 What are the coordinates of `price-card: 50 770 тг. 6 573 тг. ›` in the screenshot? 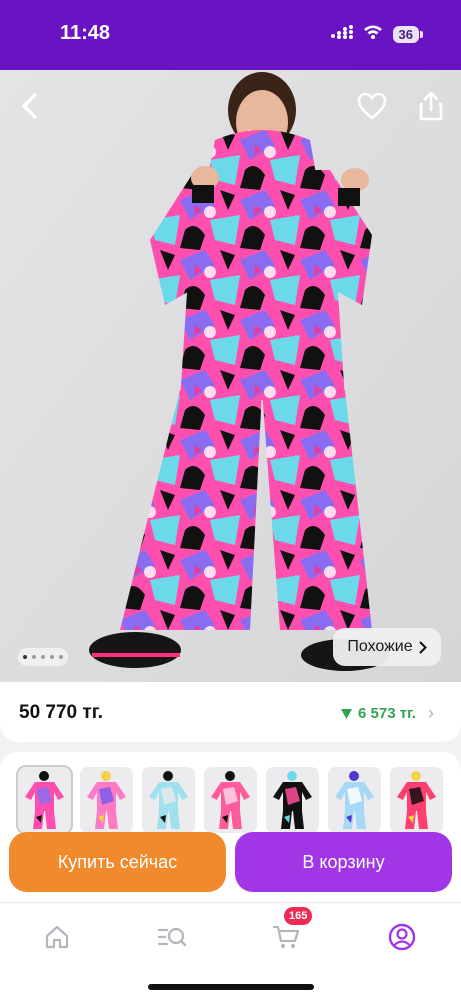 It's located at (230, 712).